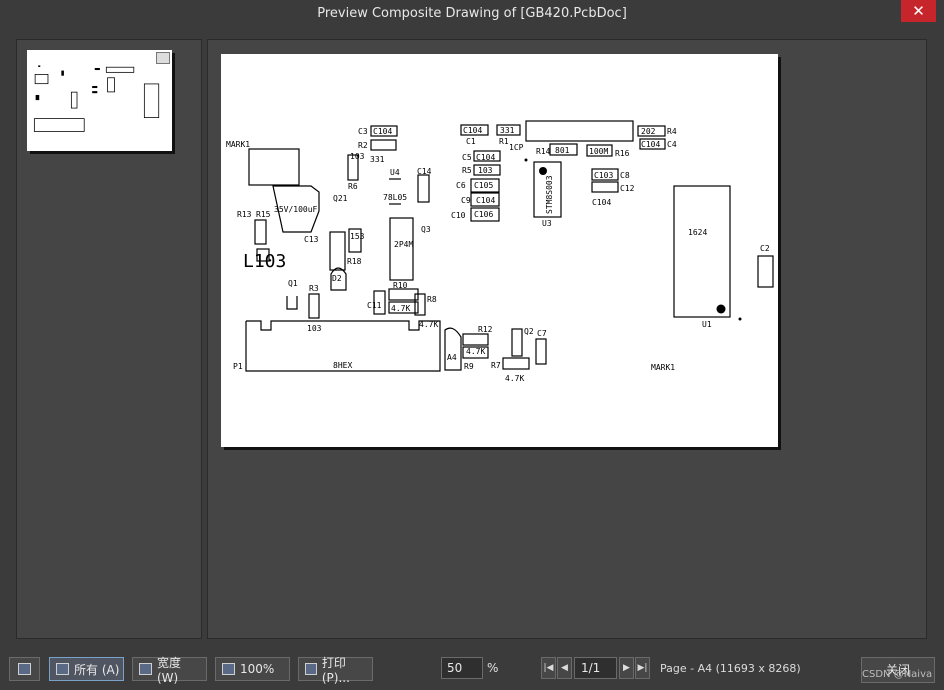 The width and height of the screenshot is (944, 690). Describe the element at coordinates (485, 157) in the screenshot. I see `label-c104-c: C104` at that location.